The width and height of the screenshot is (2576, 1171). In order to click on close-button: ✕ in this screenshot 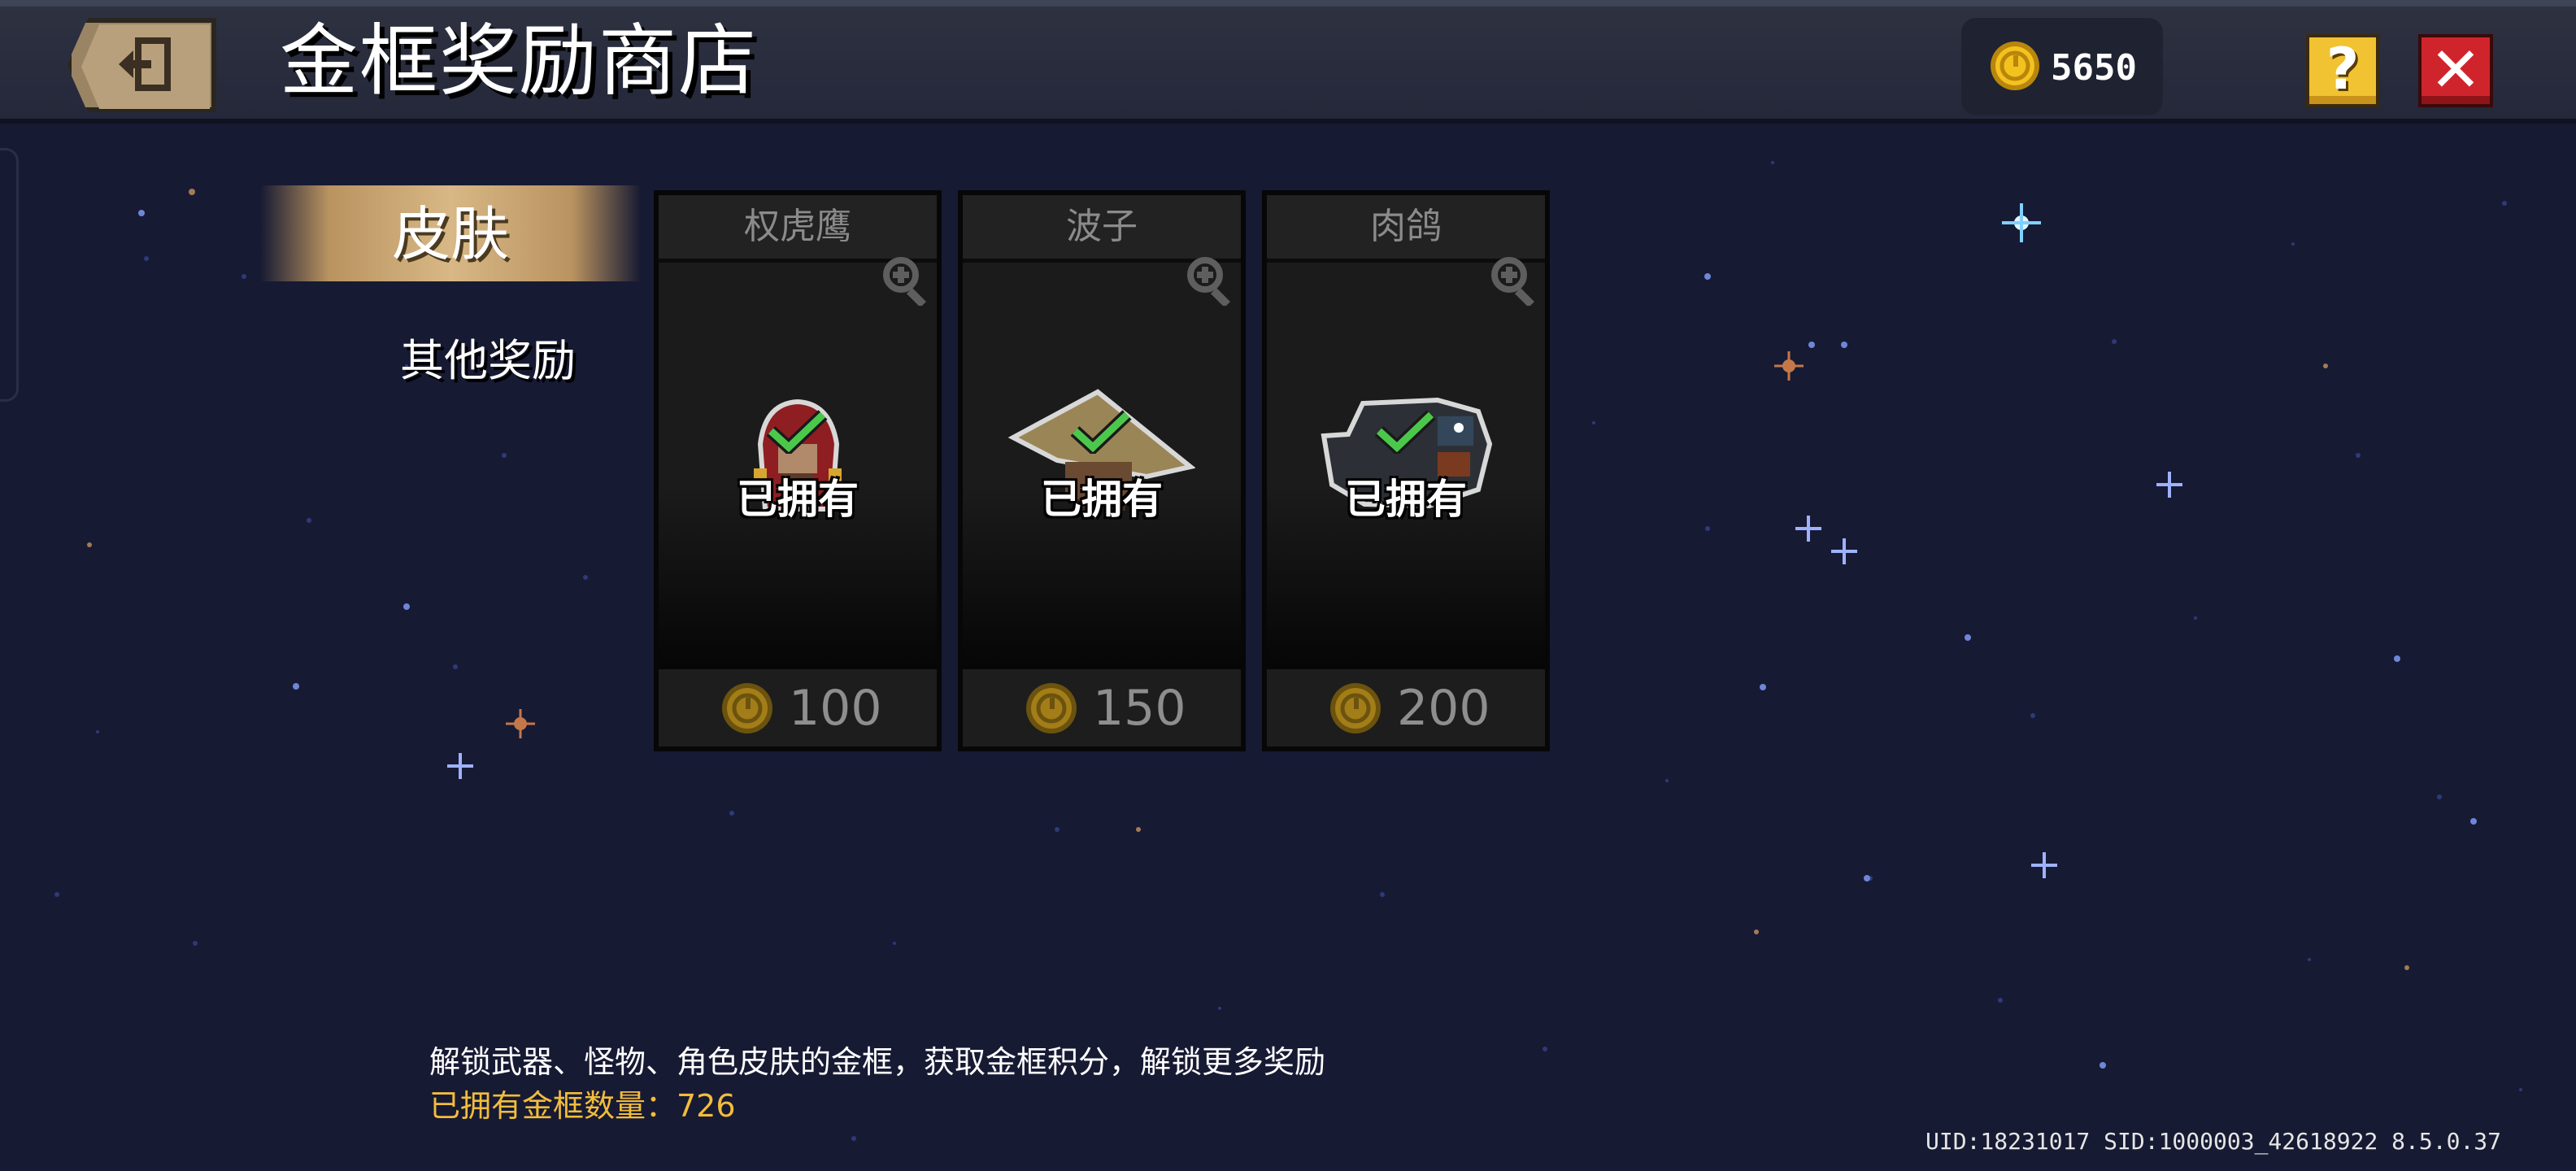, I will do `click(2455, 70)`.